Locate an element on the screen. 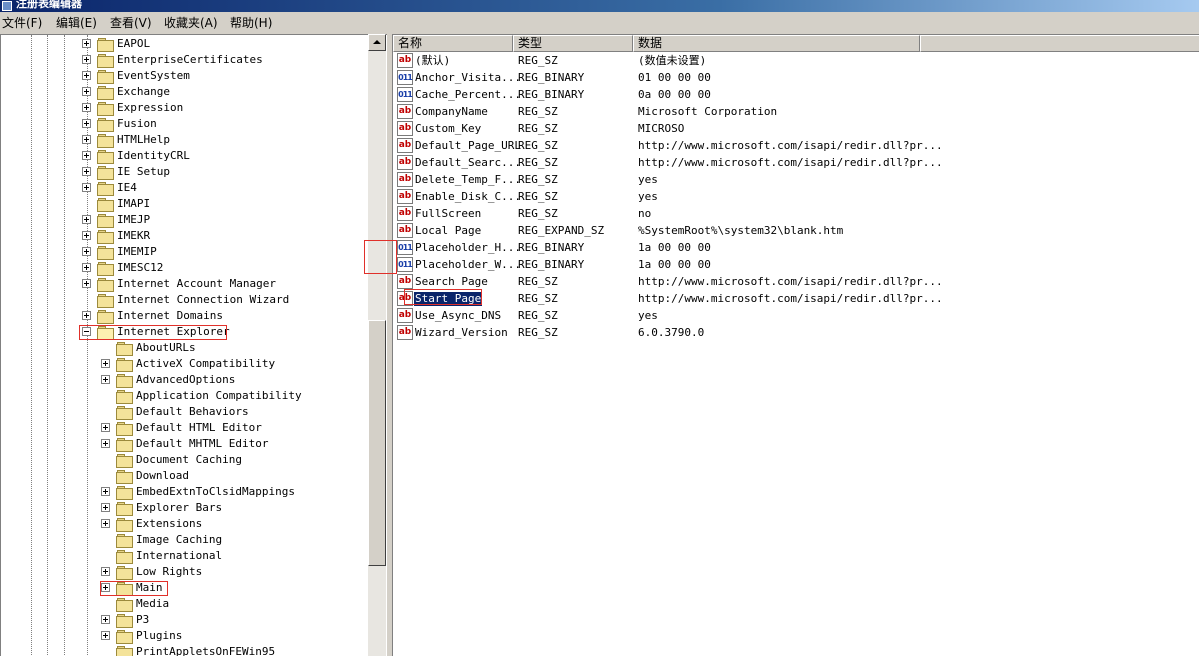 The width and height of the screenshot is (1199, 656). tree-item: ActiveX Compatibility is located at coordinates (184, 364).